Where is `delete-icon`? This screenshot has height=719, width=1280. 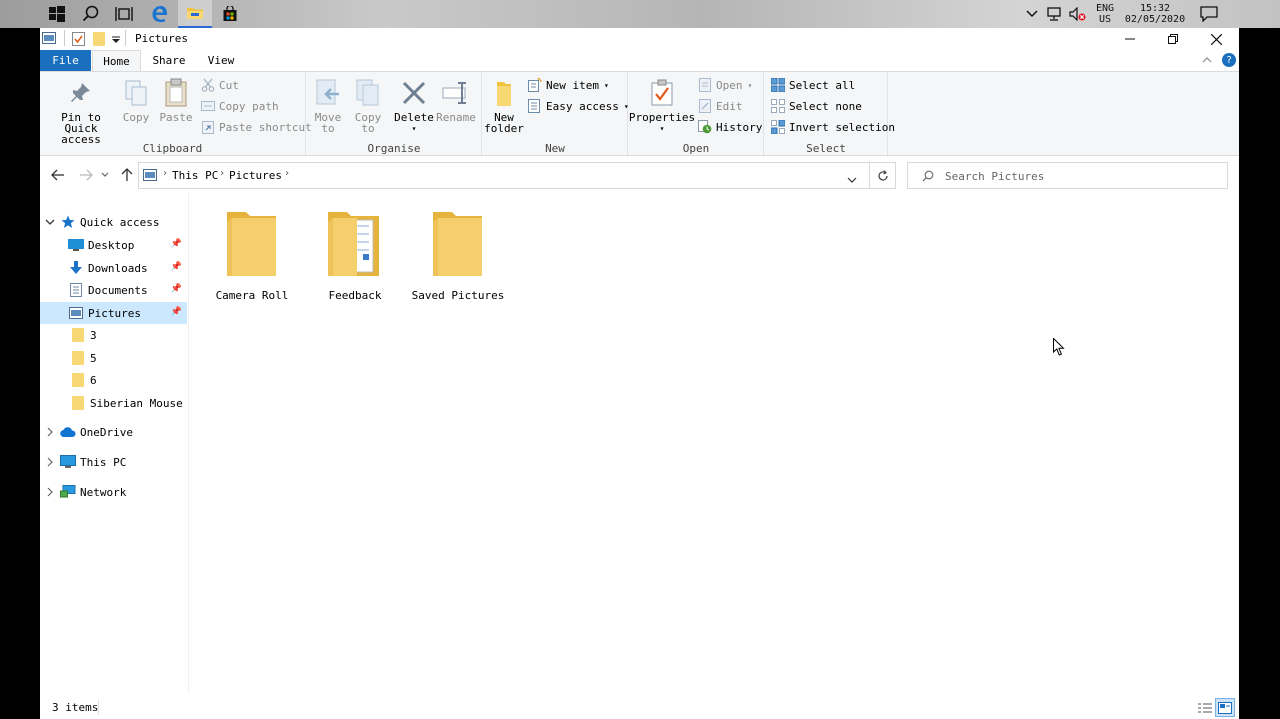 delete-icon is located at coordinates (414, 93).